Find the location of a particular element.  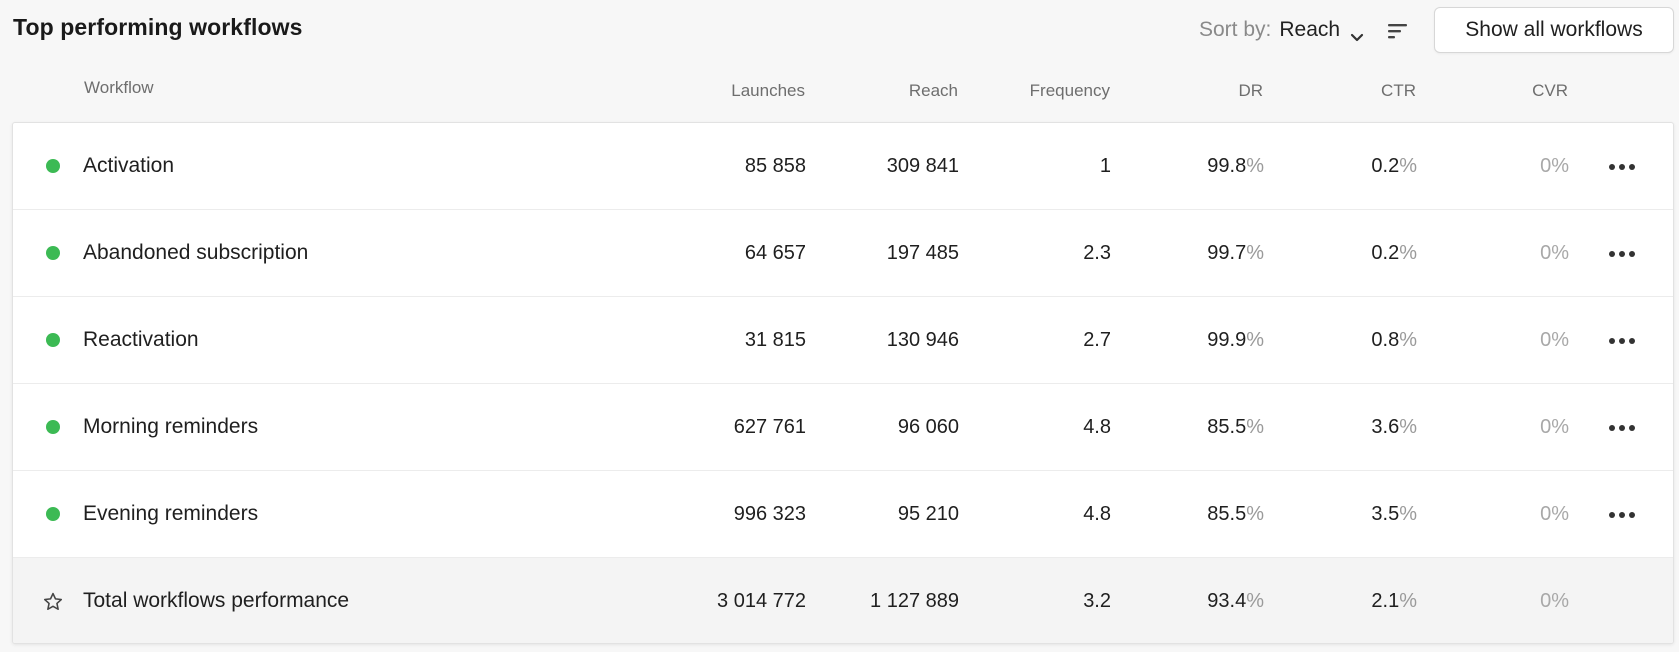

workflow-name: Abandoned subscription is located at coordinates (195, 253).